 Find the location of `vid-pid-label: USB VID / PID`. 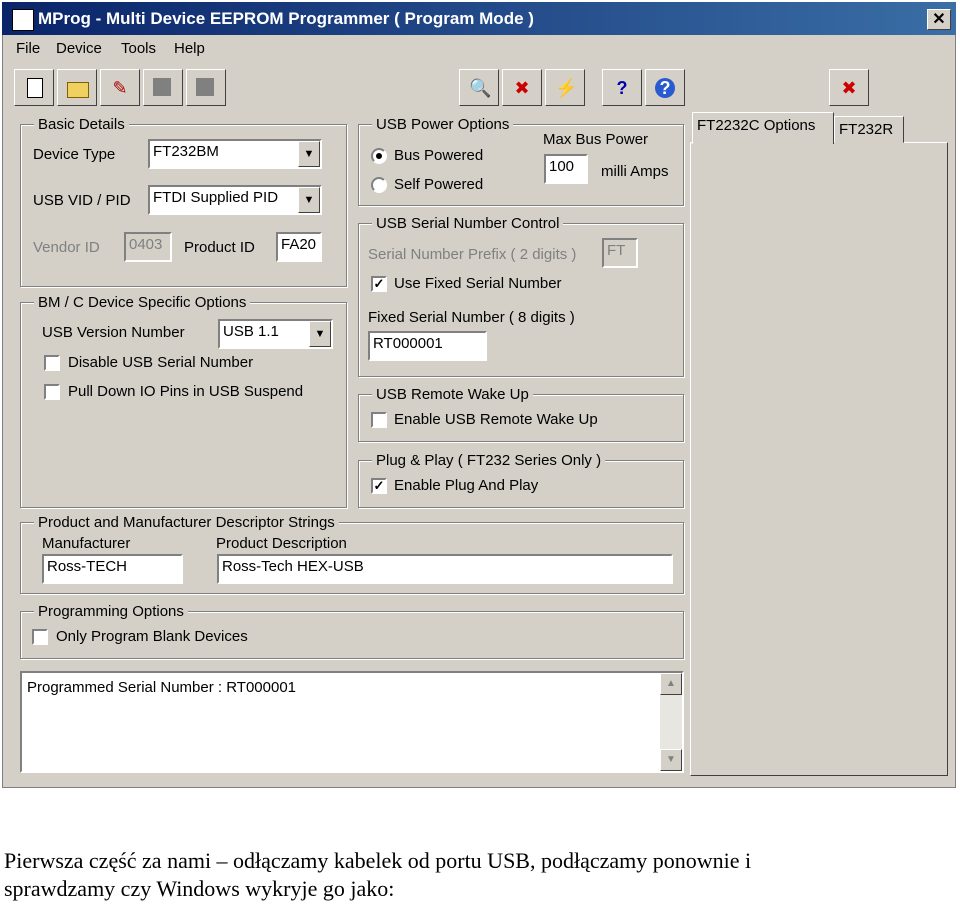

vid-pid-label: USB VID / PID is located at coordinates (82, 200).